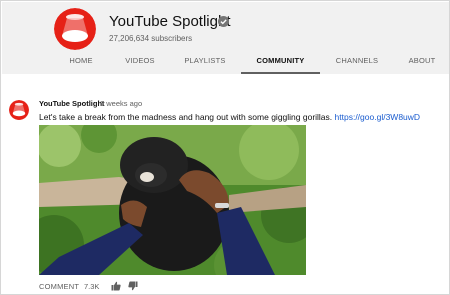 The image size is (450, 295). What do you see at coordinates (121, 103) in the screenshot?
I see `post-timestamp: 2 weeks ago` at bounding box center [121, 103].